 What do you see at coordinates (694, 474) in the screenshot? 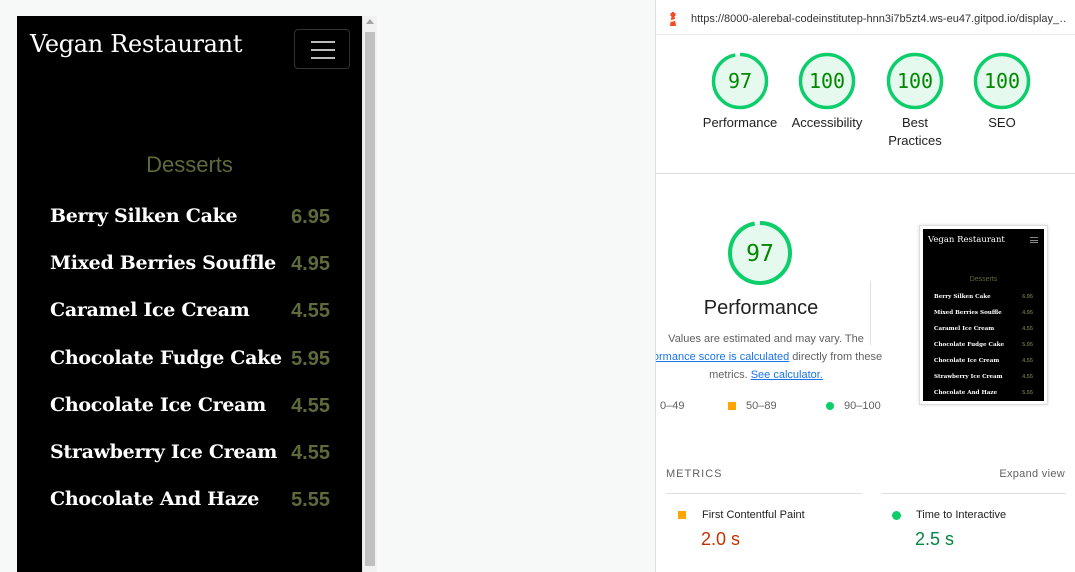
I see `metrics-heading: METRICS` at bounding box center [694, 474].